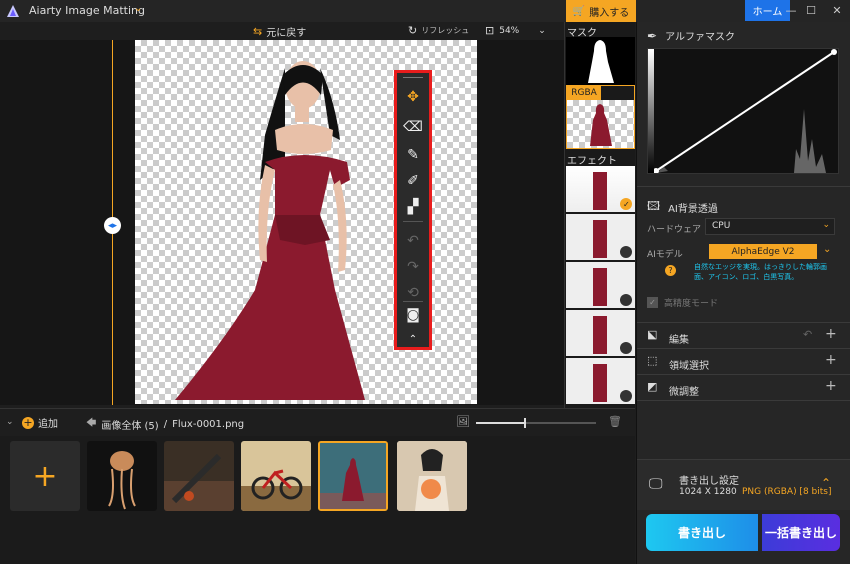 This screenshot has height=564, width=850. What do you see at coordinates (10, 422) in the screenshot?
I see `collapse-chevron-icon: ⌄` at bounding box center [10, 422].